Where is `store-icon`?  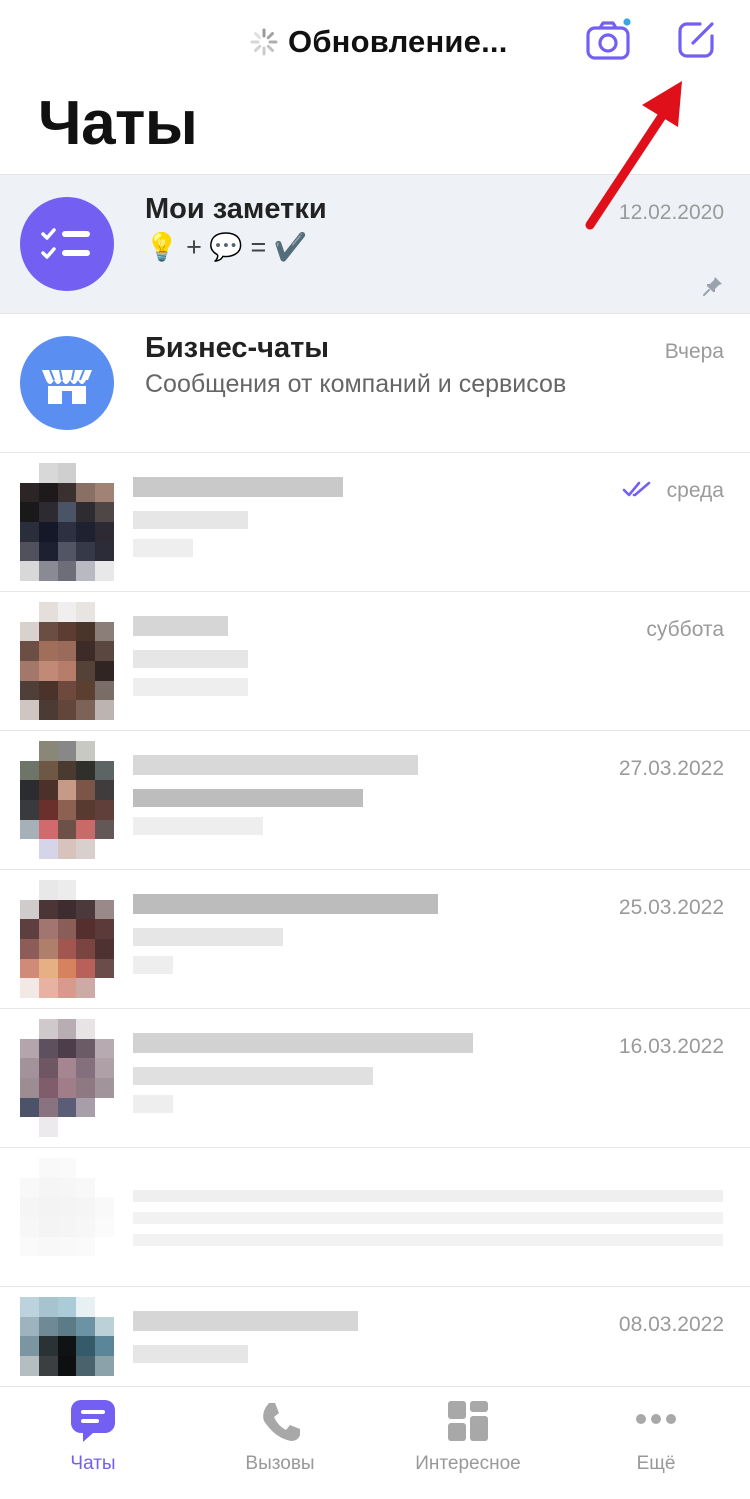 store-icon is located at coordinates (67, 386).